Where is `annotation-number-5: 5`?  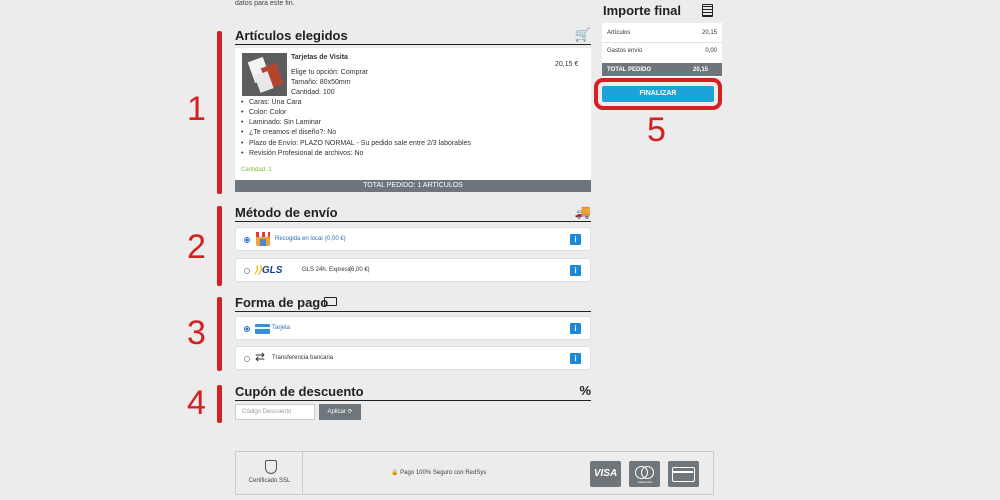
annotation-number-5: 5 is located at coordinates (656, 130).